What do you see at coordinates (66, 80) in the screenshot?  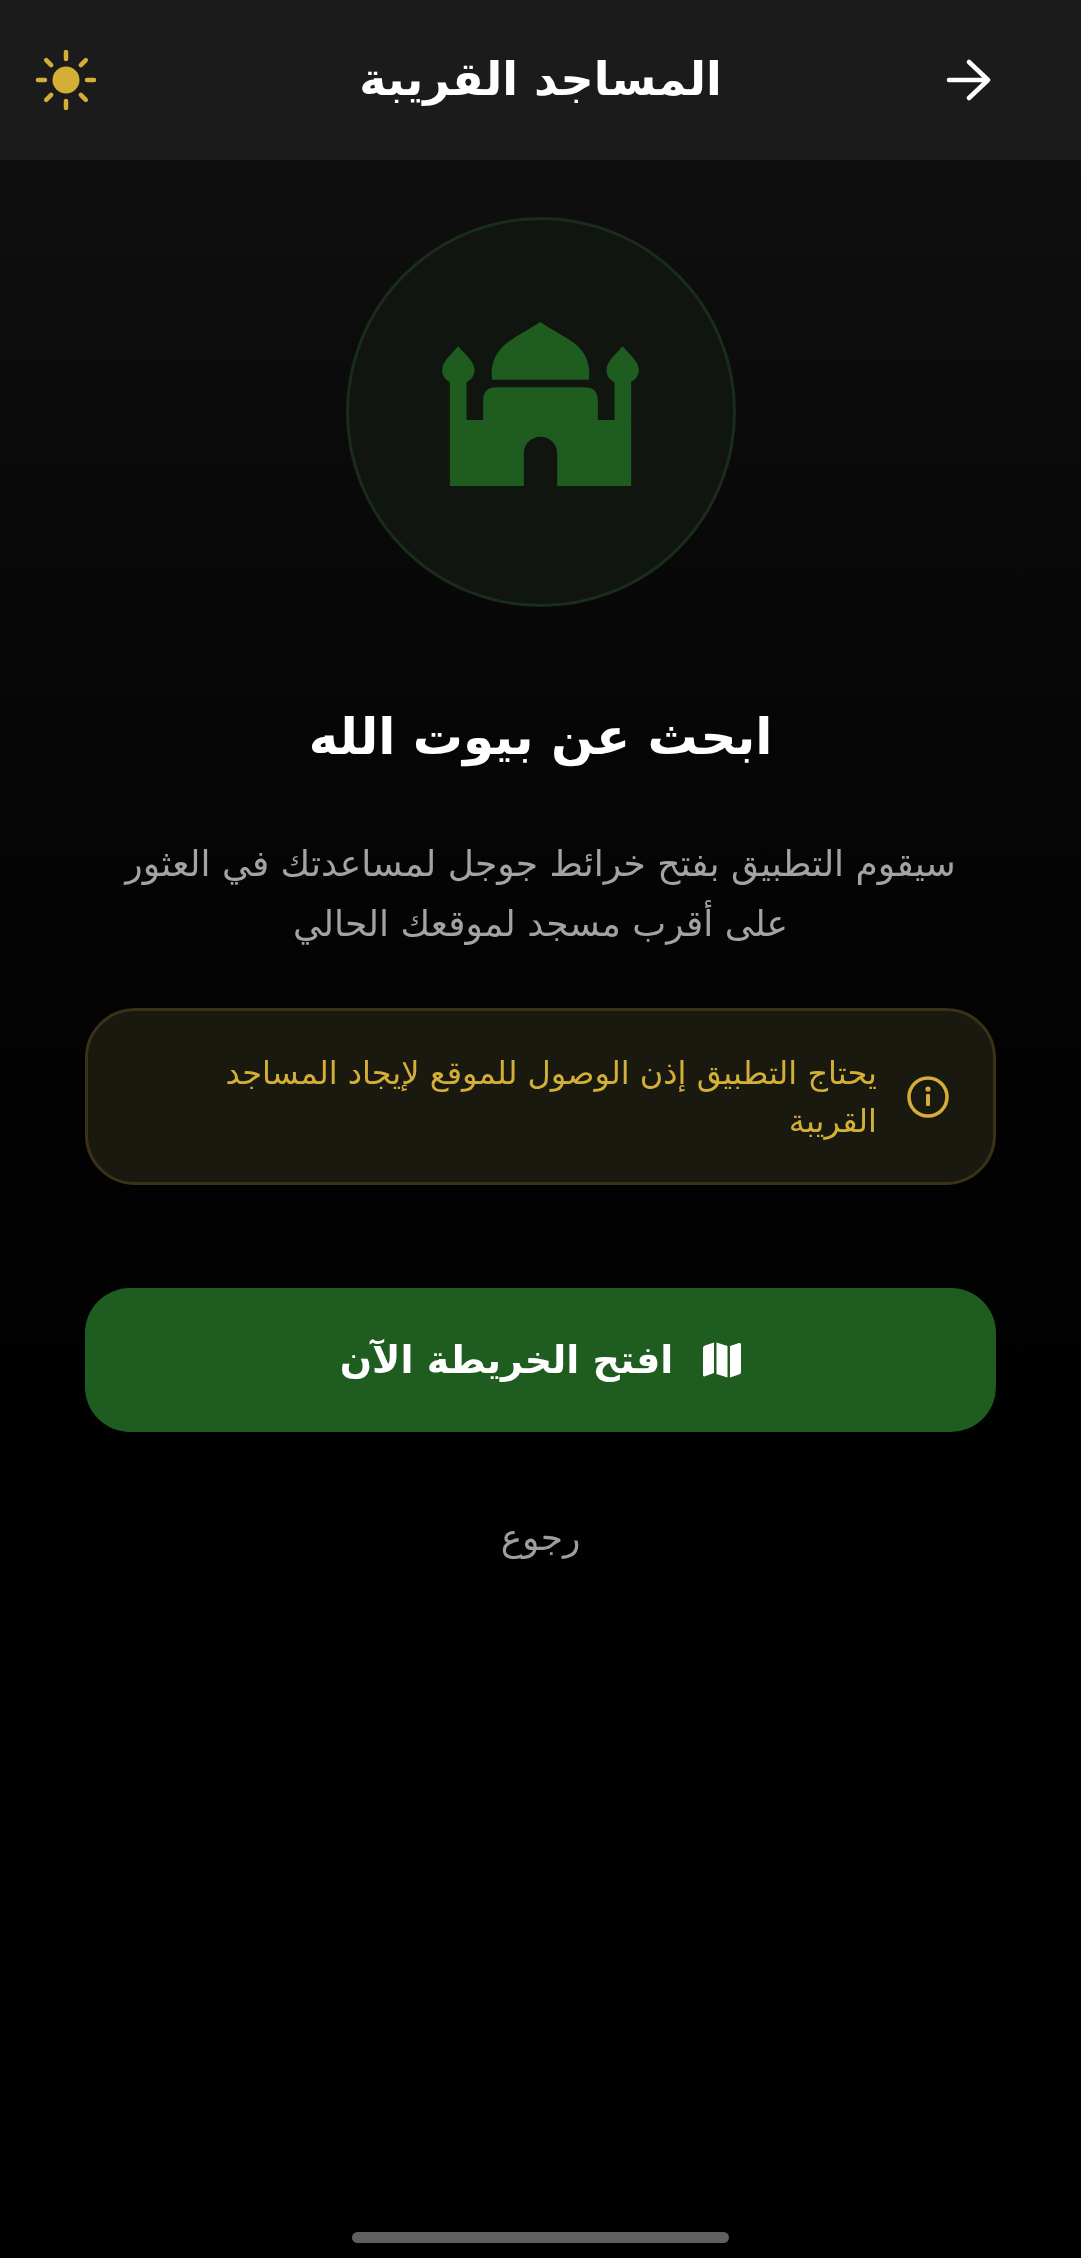 I see `sun-icon` at bounding box center [66, 80].